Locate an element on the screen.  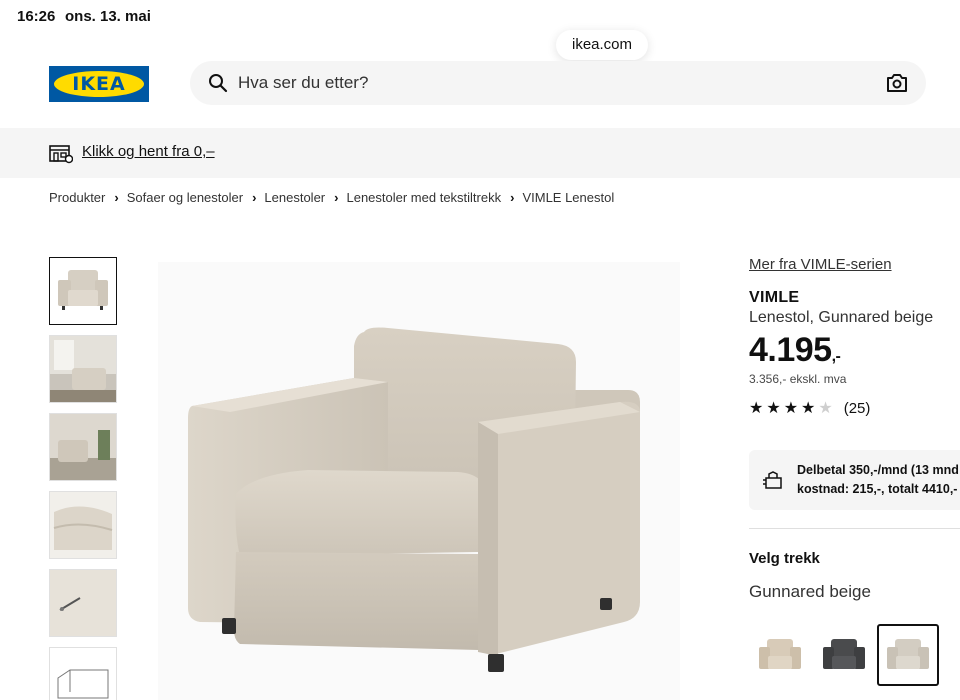
product-description: Lenestol, Gunnared beige is located at coordinates (841, 317).